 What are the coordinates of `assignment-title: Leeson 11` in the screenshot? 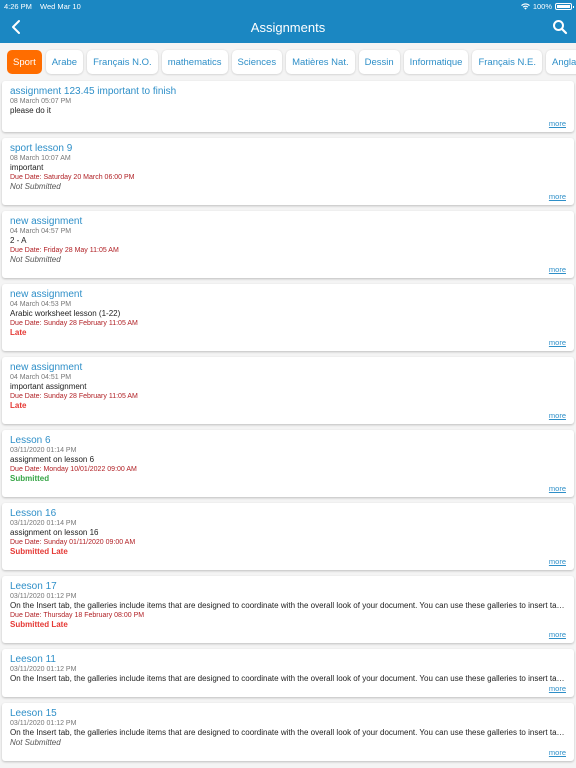 It's located at (33, 659).